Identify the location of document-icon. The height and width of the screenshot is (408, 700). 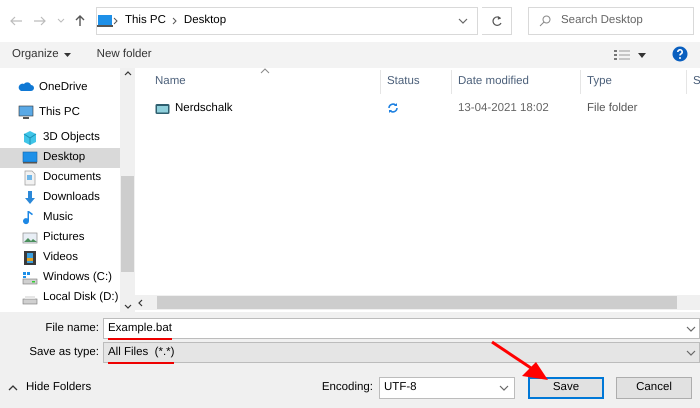
(30, 178).